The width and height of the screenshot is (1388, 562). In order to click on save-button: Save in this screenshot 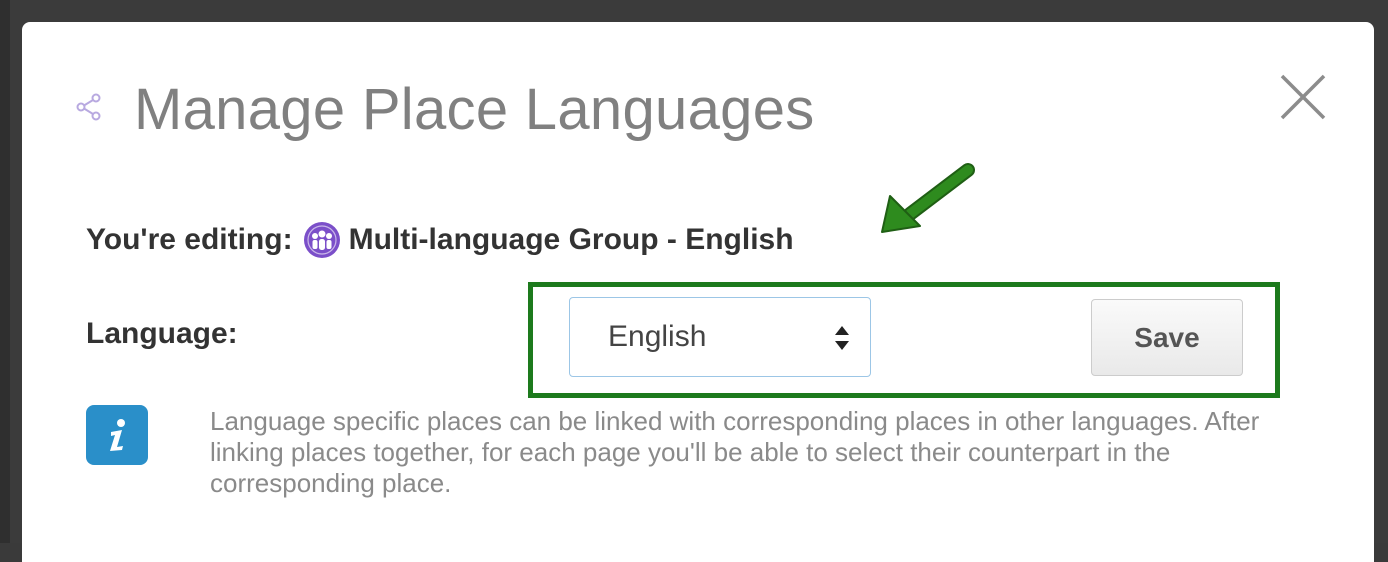, I will do `click(1167, 337)`.